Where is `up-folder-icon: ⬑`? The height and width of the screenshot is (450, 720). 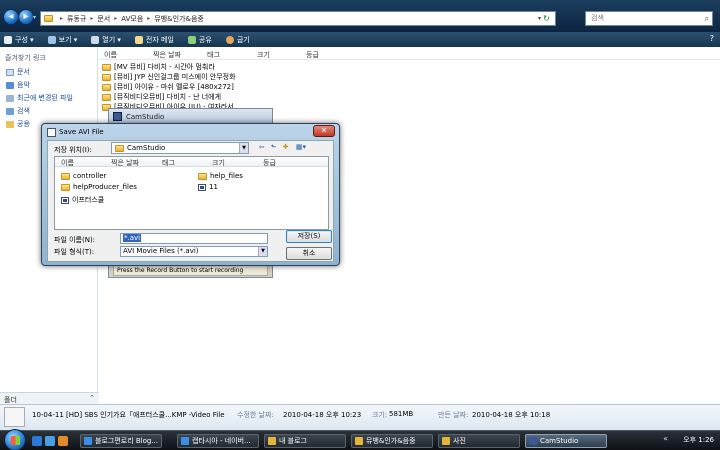 up-folder-icon: ⬑ is located at coordinates (273, 147).